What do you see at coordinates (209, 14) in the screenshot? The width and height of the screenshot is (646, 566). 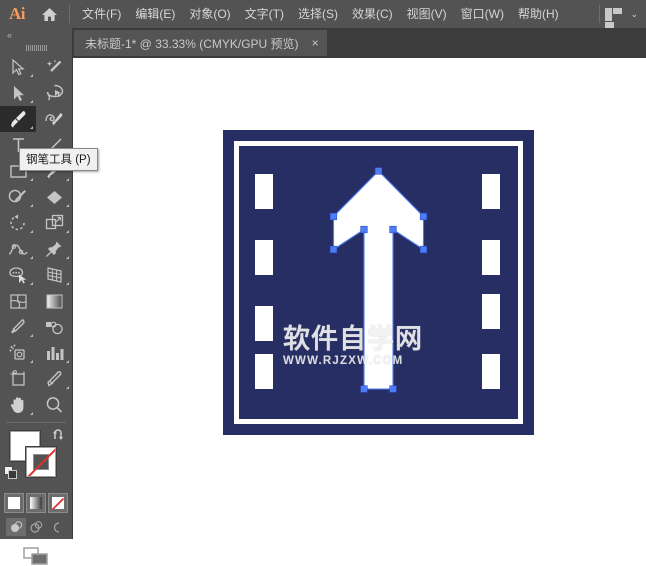 I see `menu-object: 对象(O)` at bounding box center [209, 14].